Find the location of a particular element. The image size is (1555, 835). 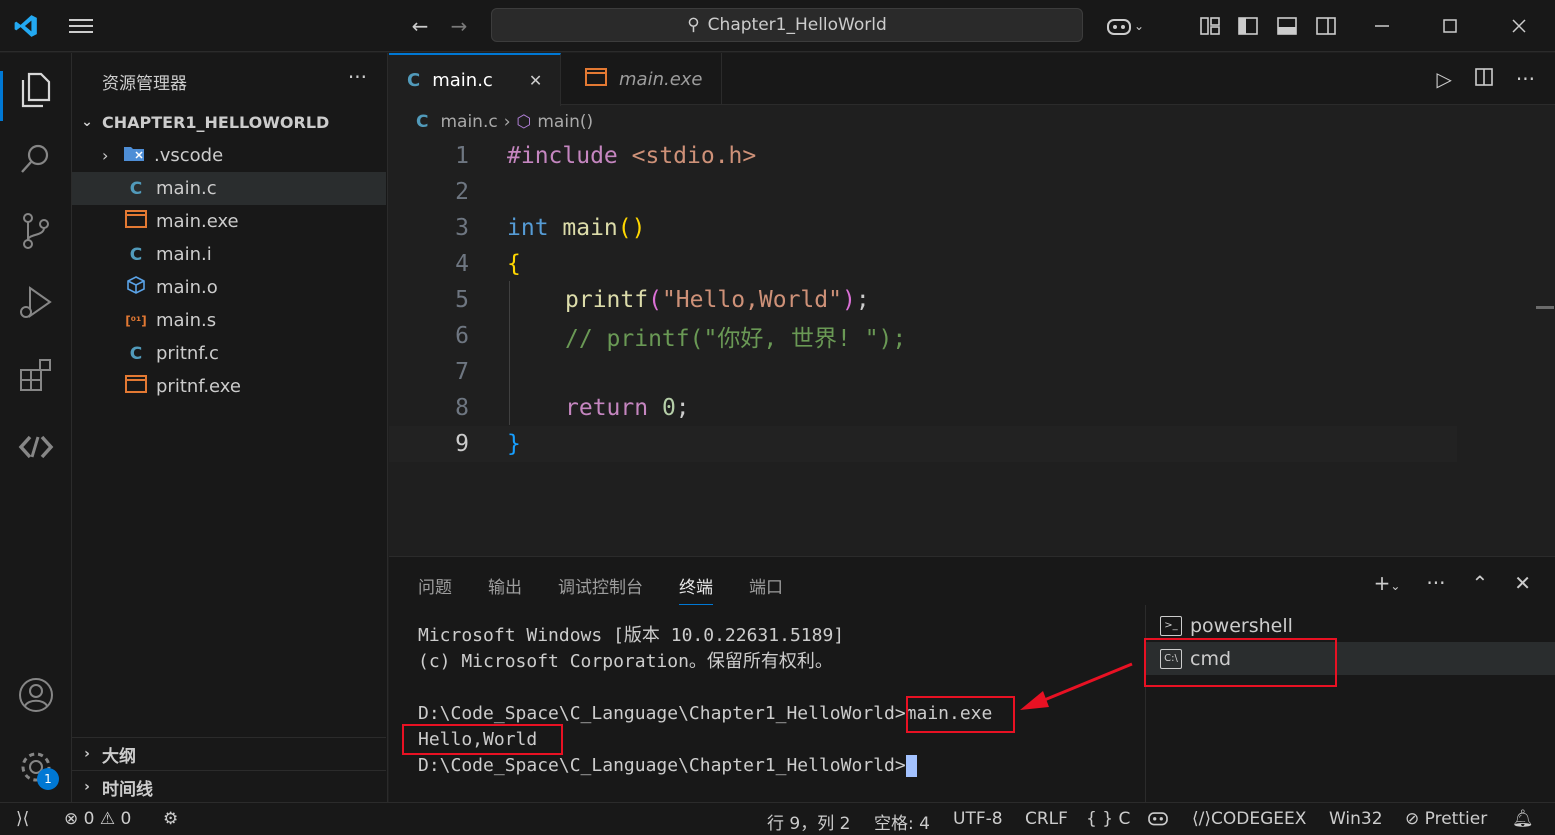

tab-main-c: C main.c ✕ is located at coordinates (475, 79).